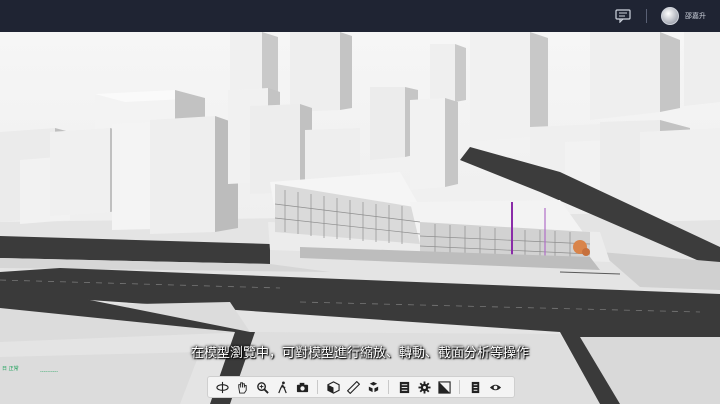 The width and height of the screenshot is (720, 404). What do you see at coordinates (49, 372) in the screenshot?
I see `status-label-secondary: ----------` at bounding box center [49, 372].